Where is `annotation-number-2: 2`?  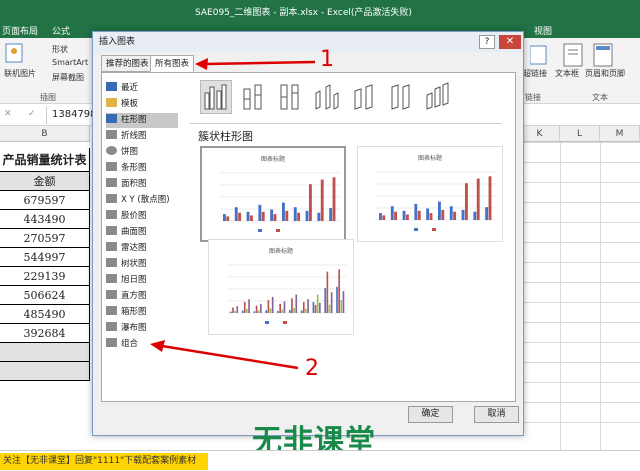
annotation-number-2: 2 is located at coordinates (312, 368).